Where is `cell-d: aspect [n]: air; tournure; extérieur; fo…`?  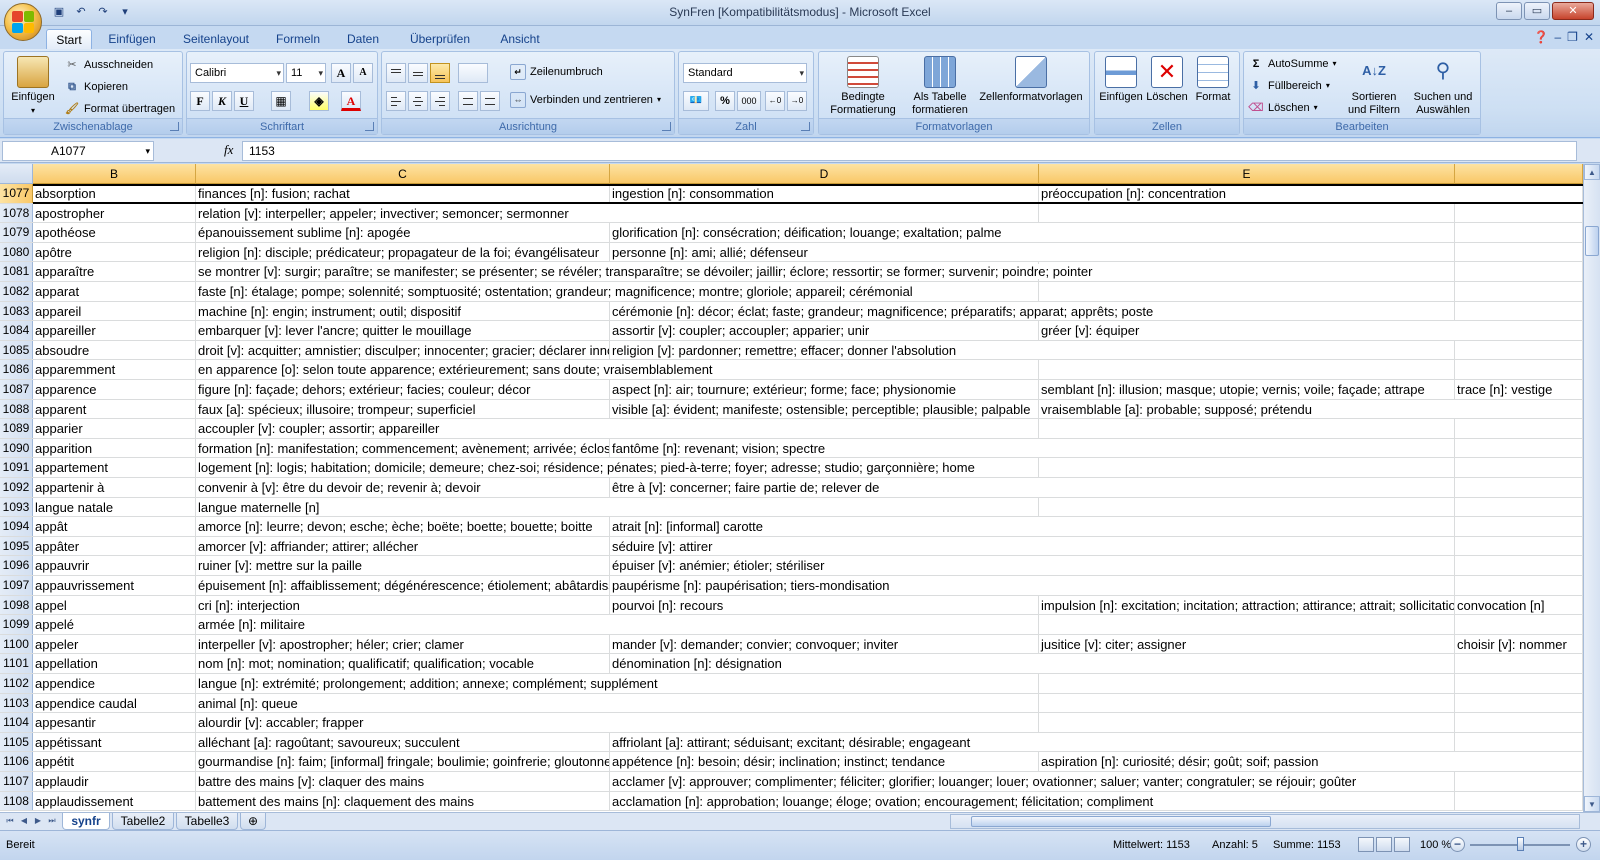 cell-d: aspect [n]: air; tournure; extérieur; fo… is located at coordinates (824, 389).